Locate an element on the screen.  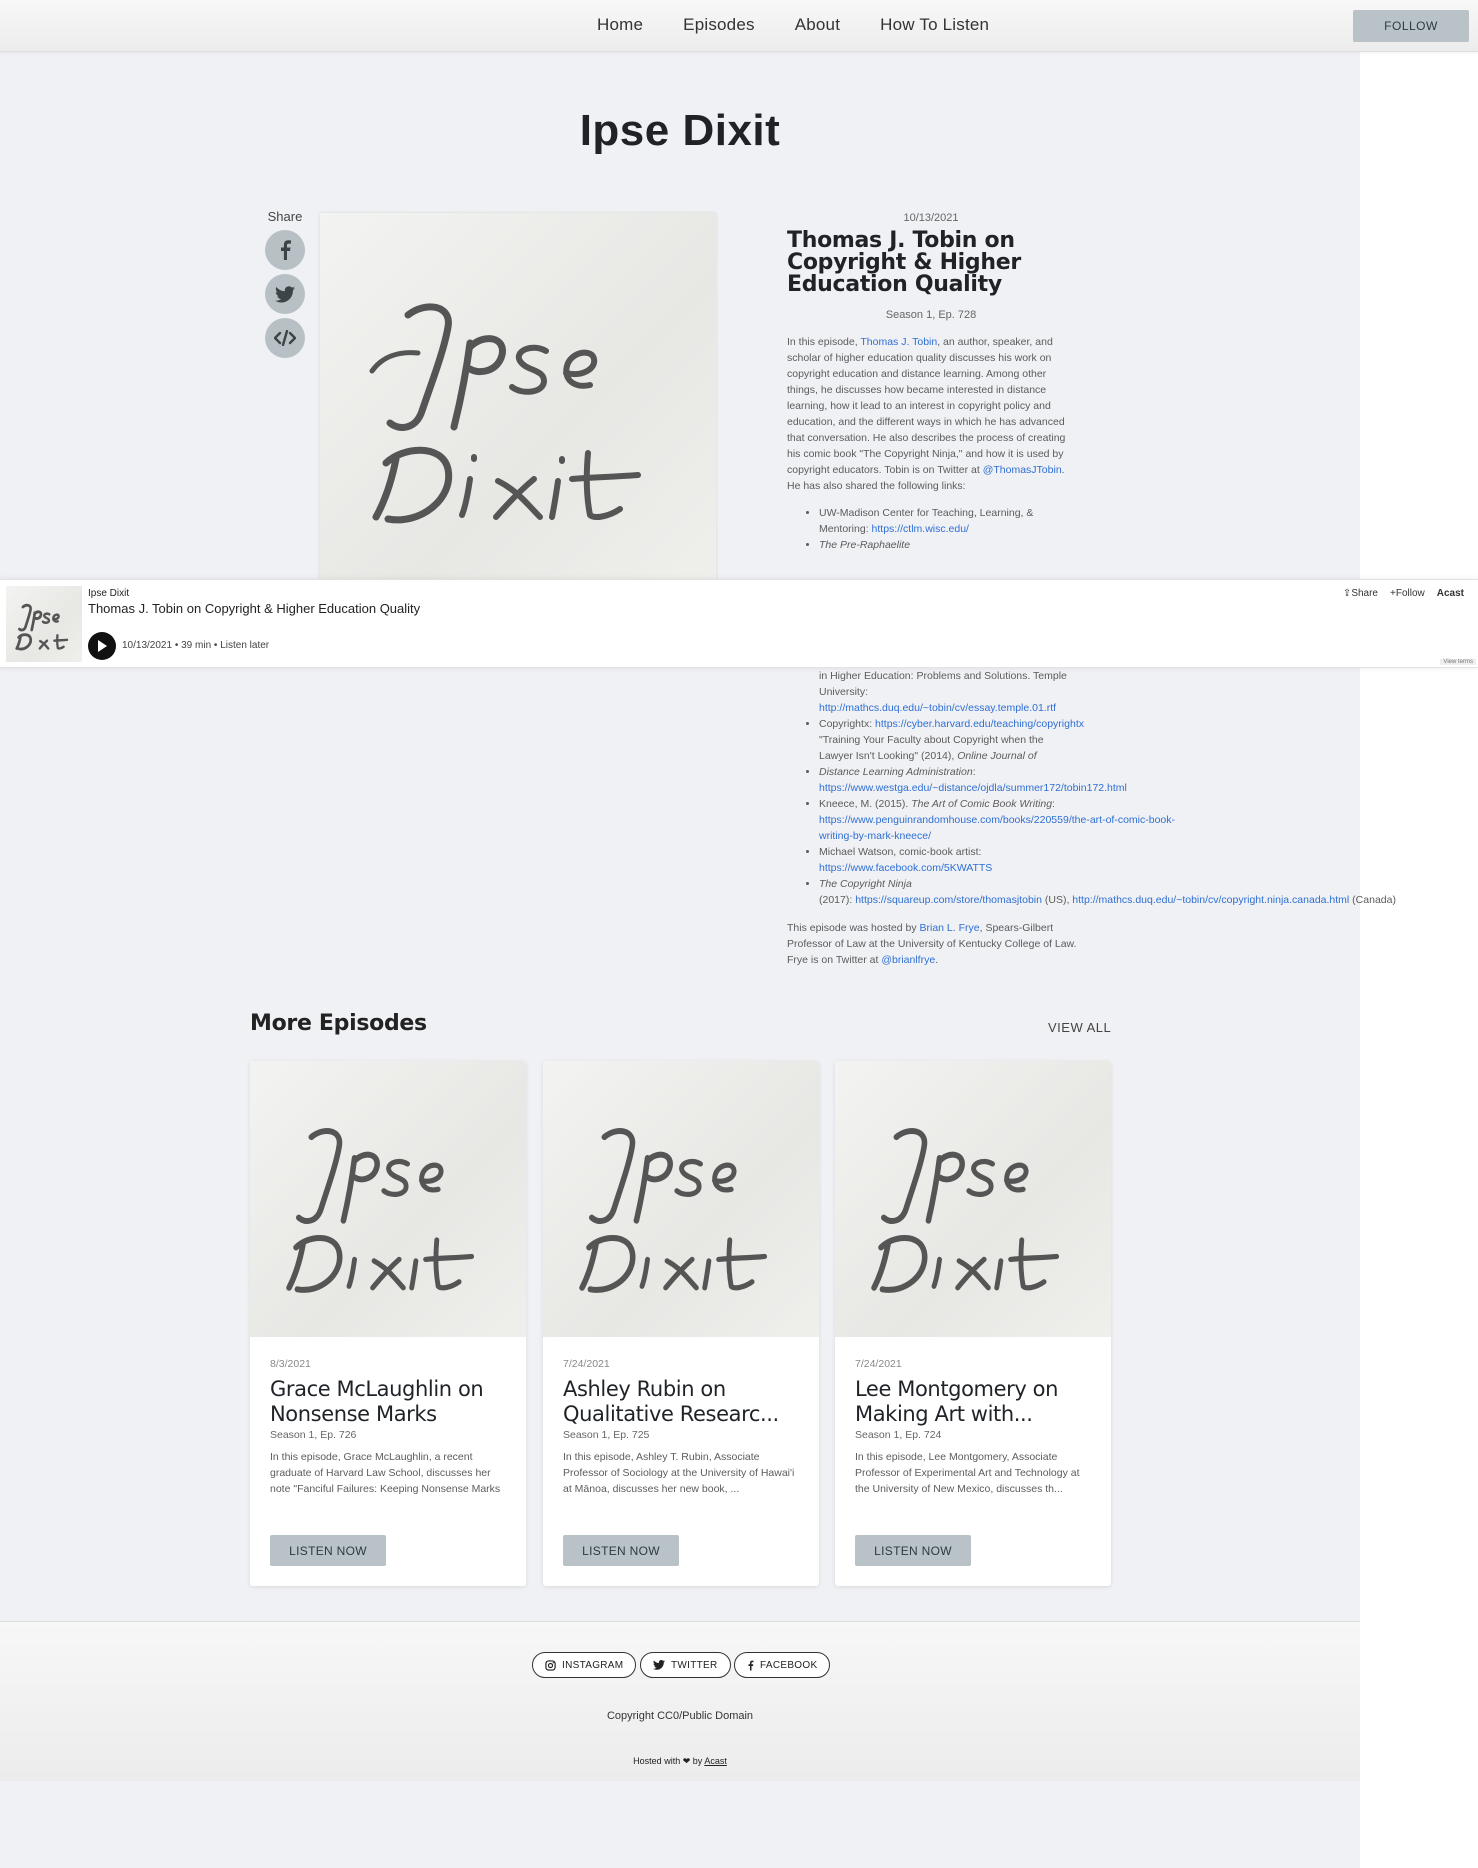
acast-logo: Acast is located at coordinates (1450, 593).